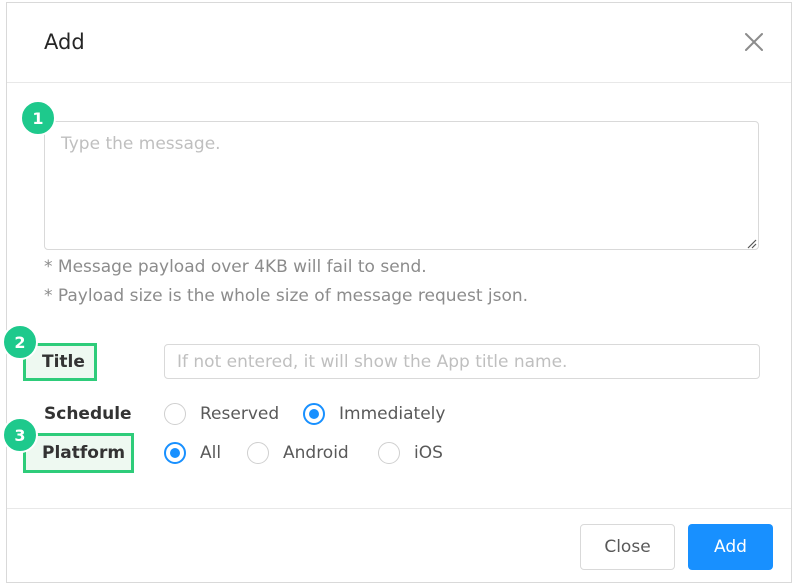  Describe the element at coordinates (175, 453) in the screenshot. I see `platform-all-radio` at that location.